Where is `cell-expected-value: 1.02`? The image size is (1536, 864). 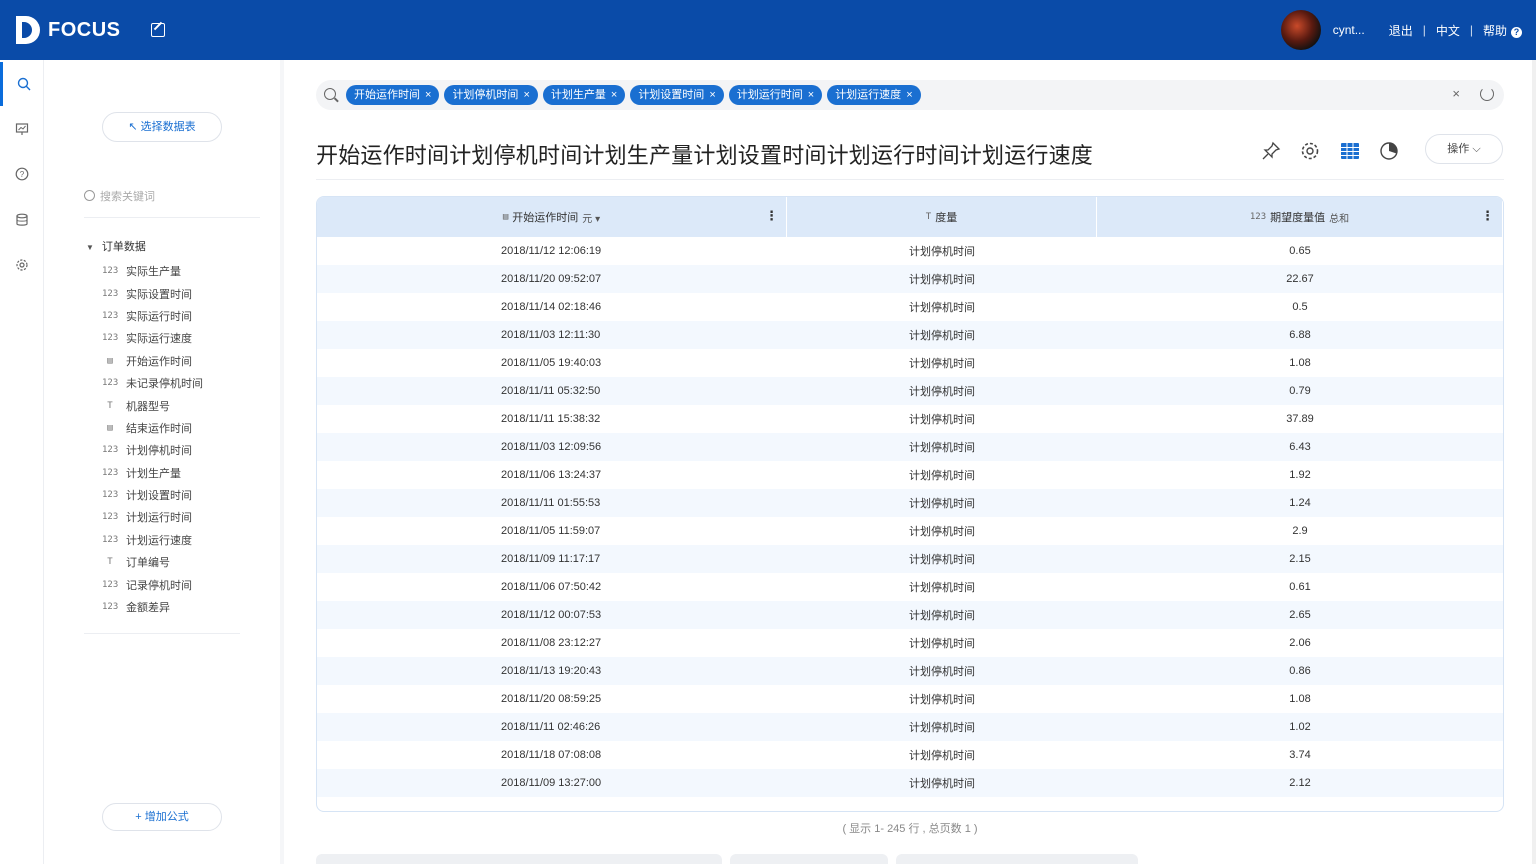
cell-expected-value: 1.02 is located at coordinates (1300, 727).